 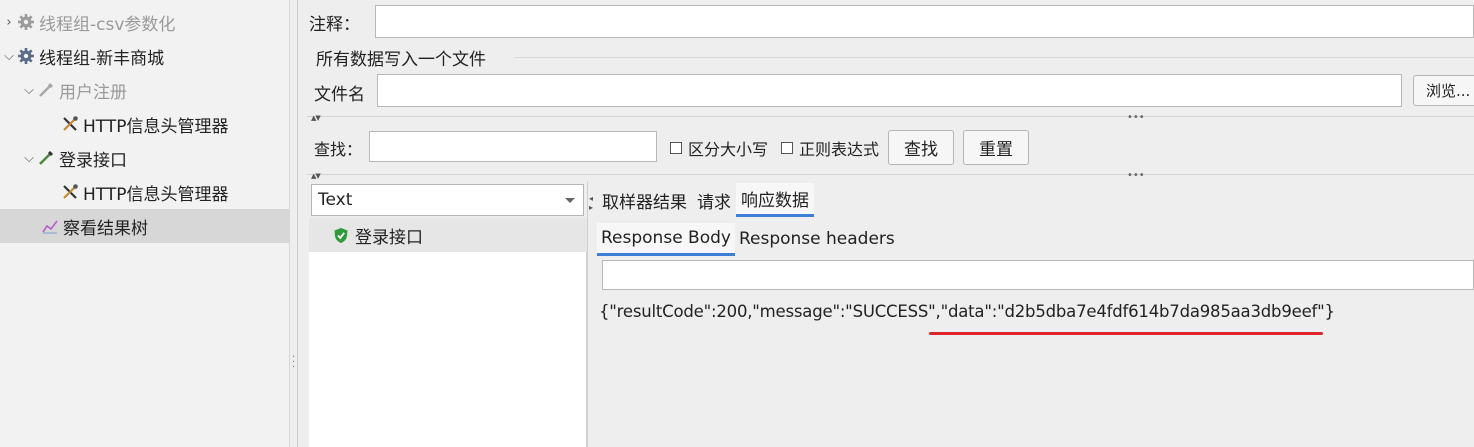 What do you see at coordinates (9, 22) in the screenshot?
I see `collapsed-arrow-icon: ›` at bounding box center [9, 22].